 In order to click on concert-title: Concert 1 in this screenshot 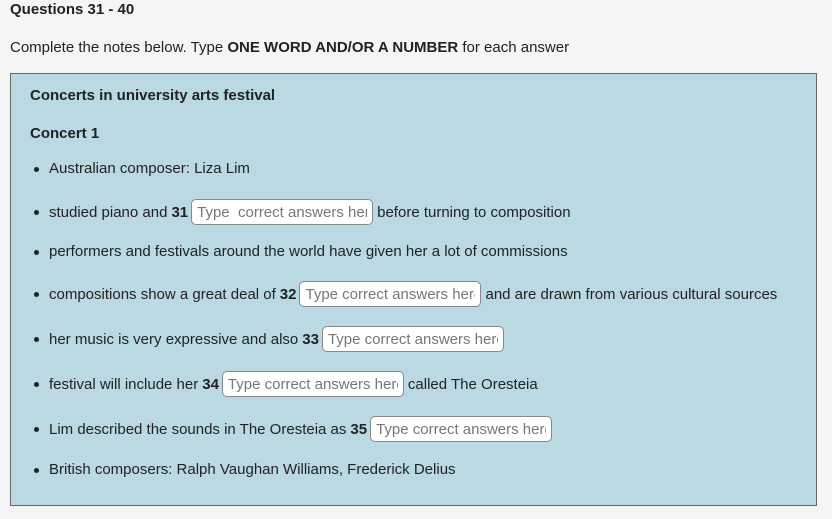, I will do `click(65, 133)`.